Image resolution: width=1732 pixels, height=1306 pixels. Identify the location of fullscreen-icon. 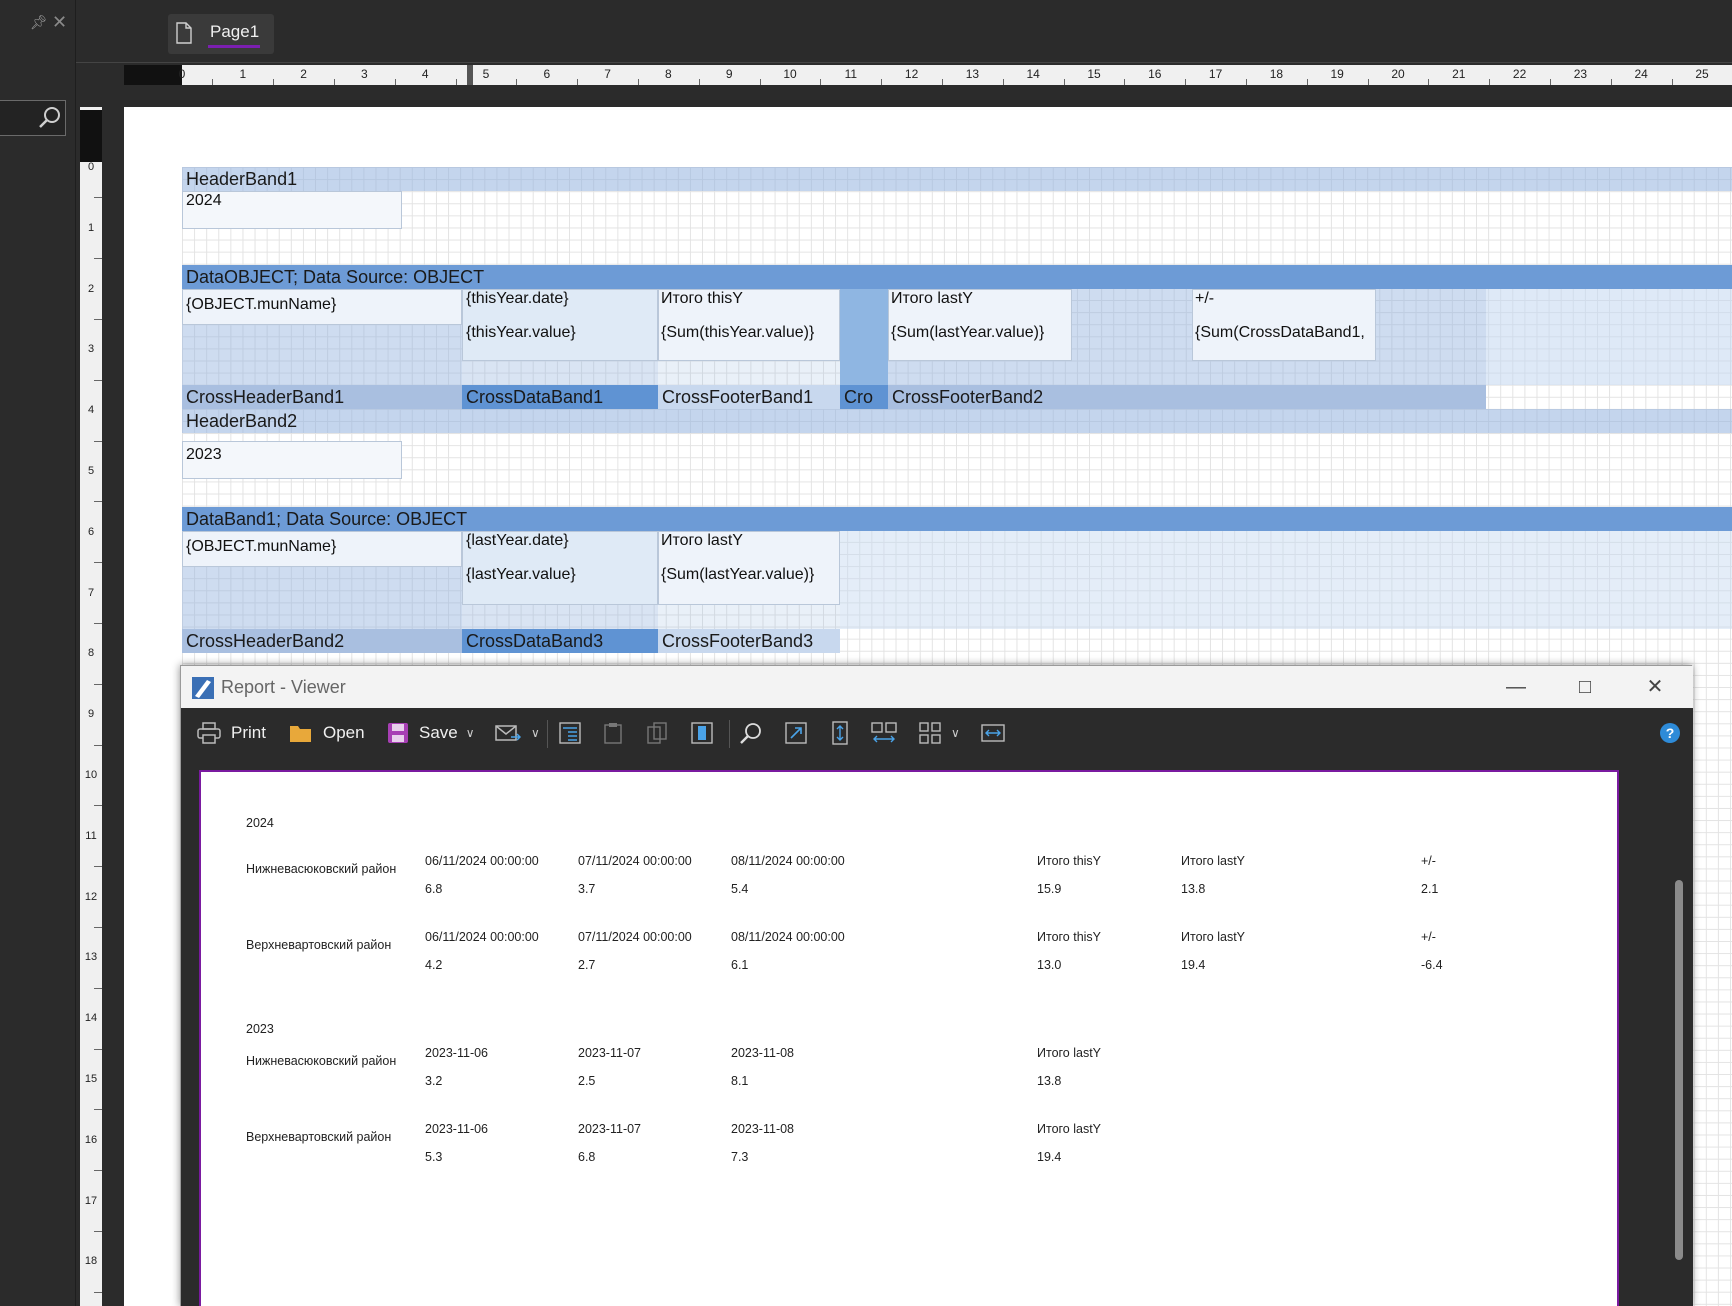
(796, 733).